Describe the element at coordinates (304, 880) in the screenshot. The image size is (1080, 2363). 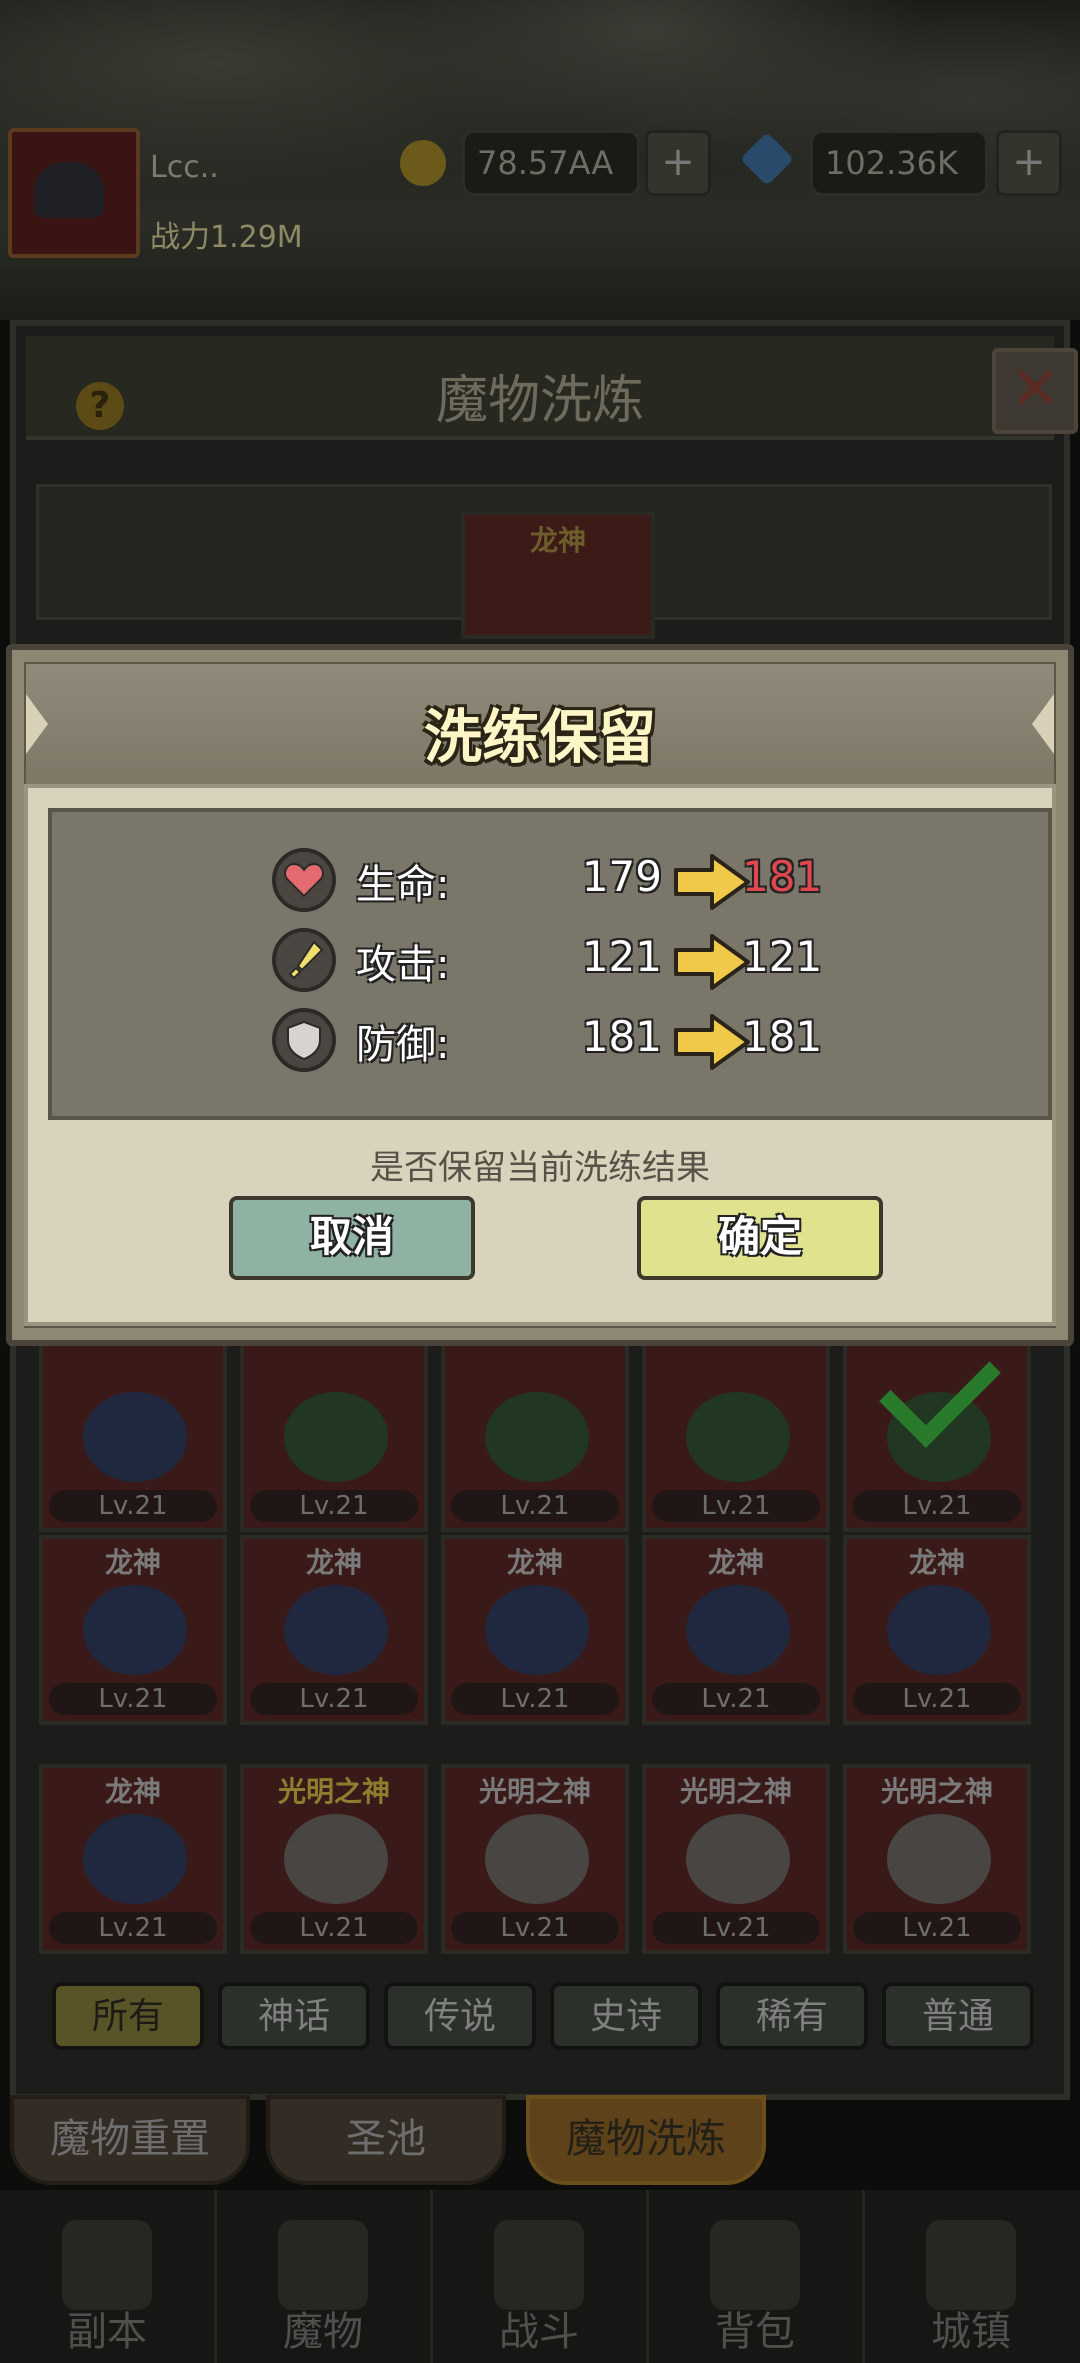
I see `heart-icon` at that location.